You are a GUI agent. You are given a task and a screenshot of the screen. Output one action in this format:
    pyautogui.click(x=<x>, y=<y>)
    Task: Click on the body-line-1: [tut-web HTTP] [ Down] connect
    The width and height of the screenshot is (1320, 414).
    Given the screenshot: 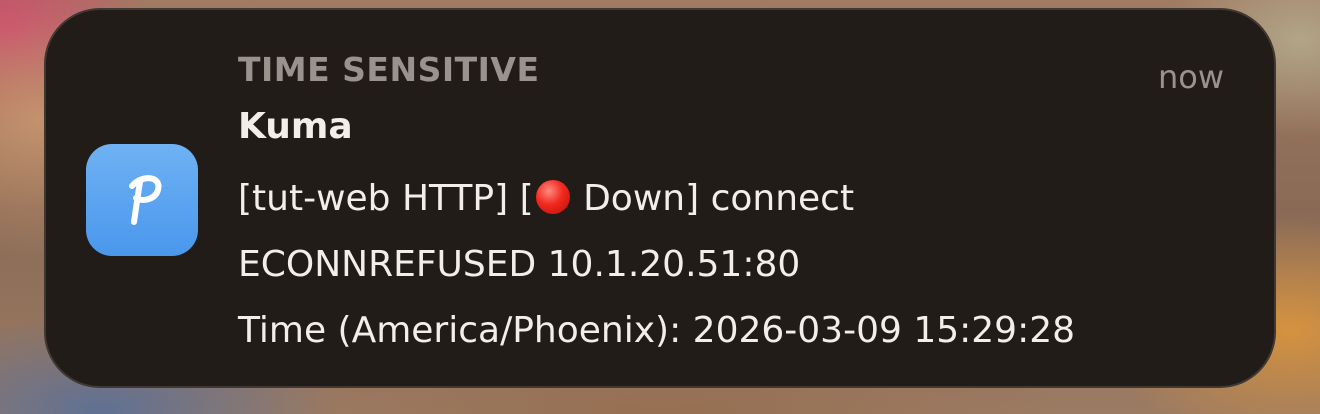 What is the action you would take?
    pyautogui.click(x=738, y=199)
    